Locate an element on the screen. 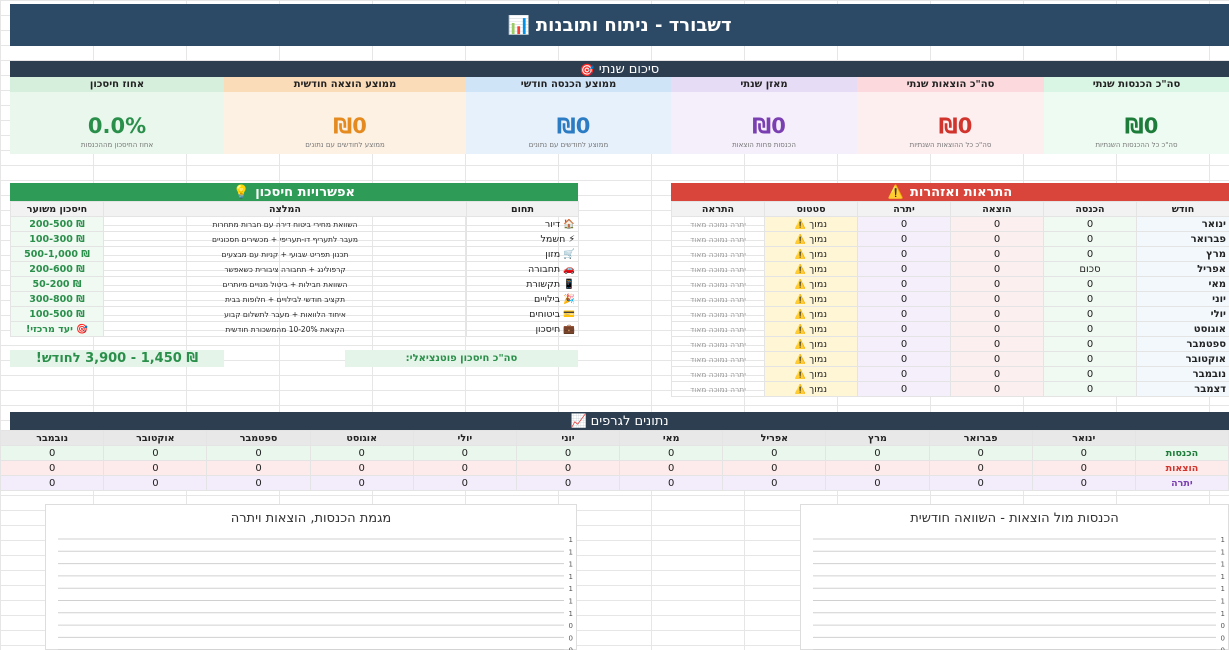 The height and width of the screenshot is (650, 1229). month-cell: אוגוסט is located at coordinates (1182, 329).